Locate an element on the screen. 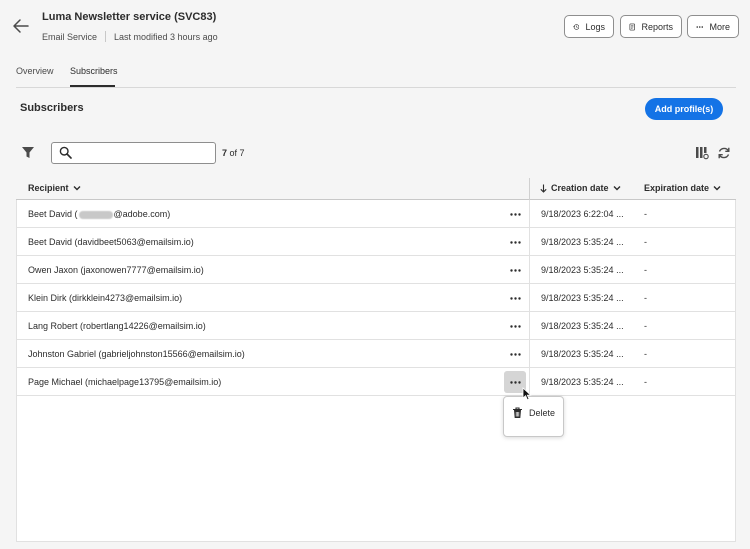  subtitle-divider is located at coordinates (106, 36).